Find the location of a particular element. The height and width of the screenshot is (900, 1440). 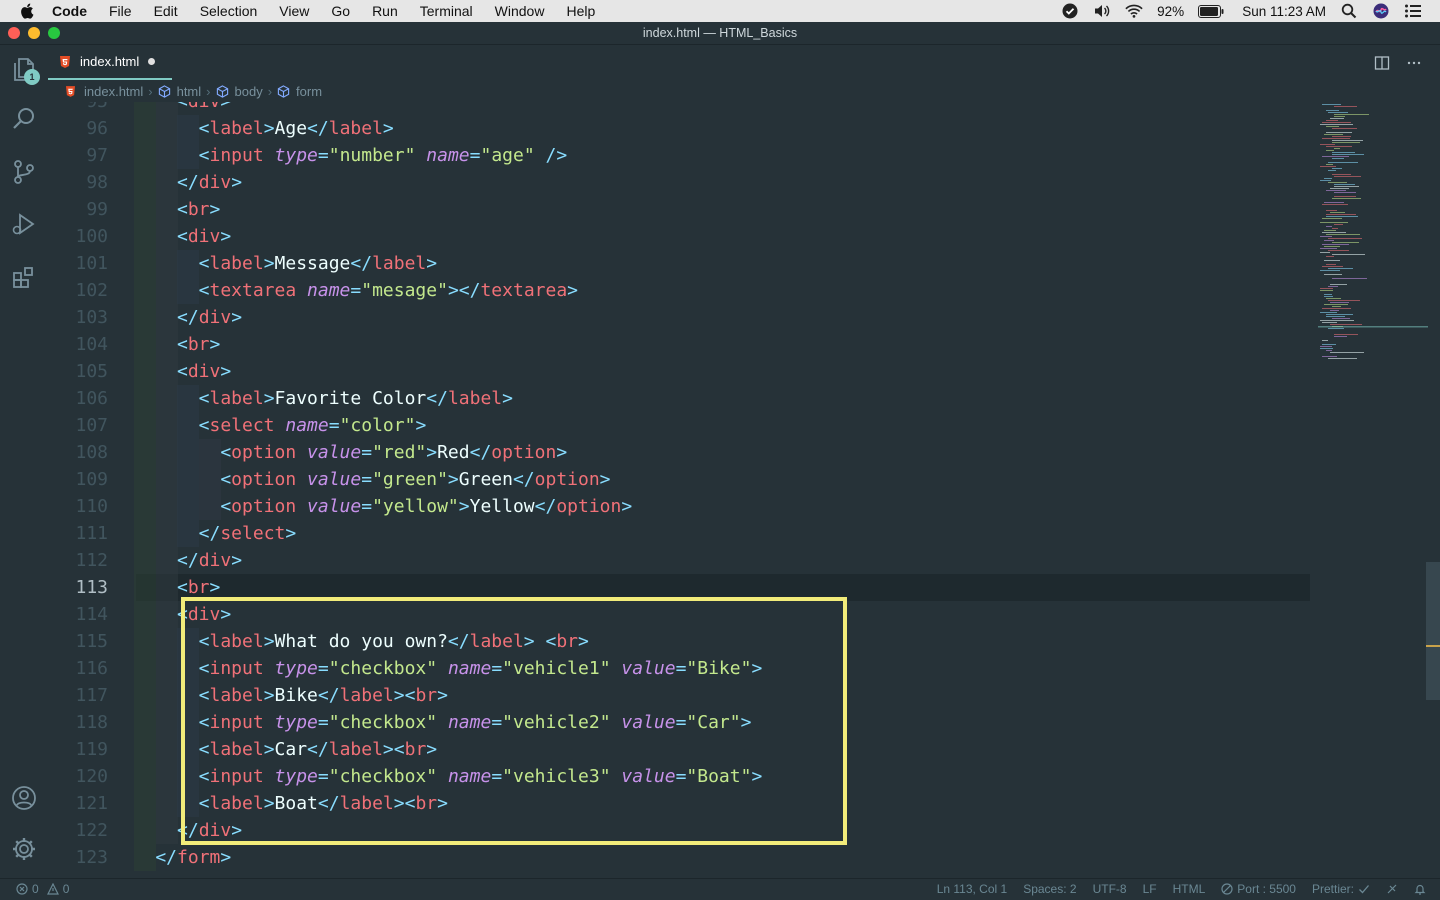

end-of-line: LF is located at coordinates (1150, 889).